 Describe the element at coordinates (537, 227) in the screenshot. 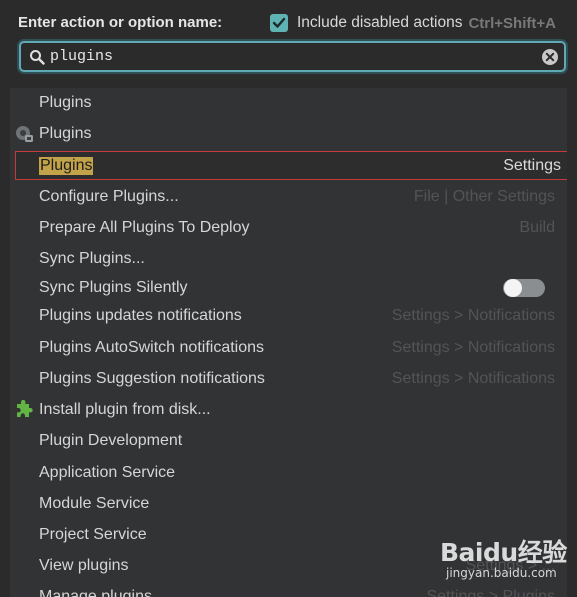

I see `item-hint: Build` at that location.